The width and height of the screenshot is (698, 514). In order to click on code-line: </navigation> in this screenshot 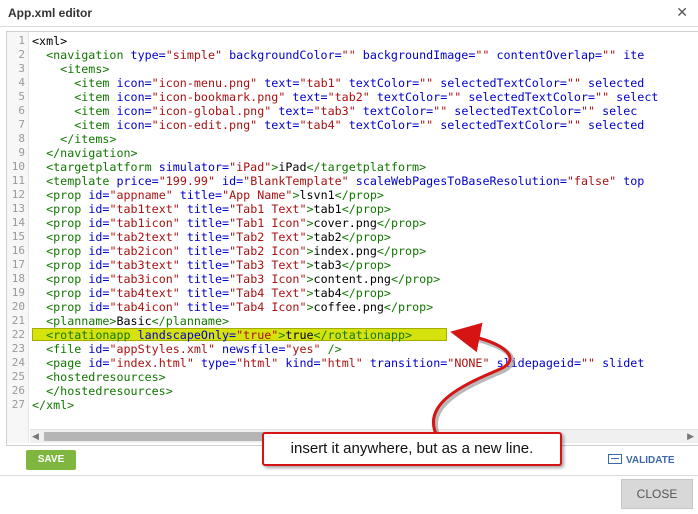, I will do `click(85, 153)`.